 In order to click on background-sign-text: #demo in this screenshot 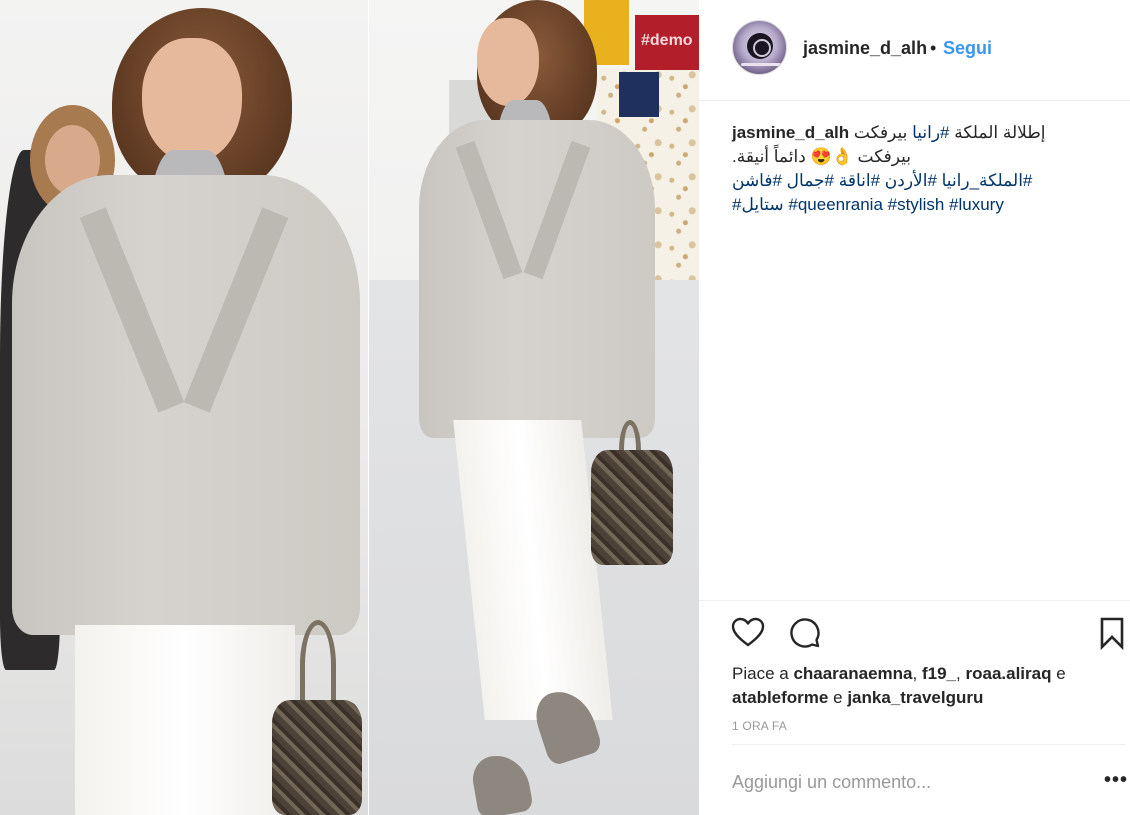, I will do `click(667, 40)`.